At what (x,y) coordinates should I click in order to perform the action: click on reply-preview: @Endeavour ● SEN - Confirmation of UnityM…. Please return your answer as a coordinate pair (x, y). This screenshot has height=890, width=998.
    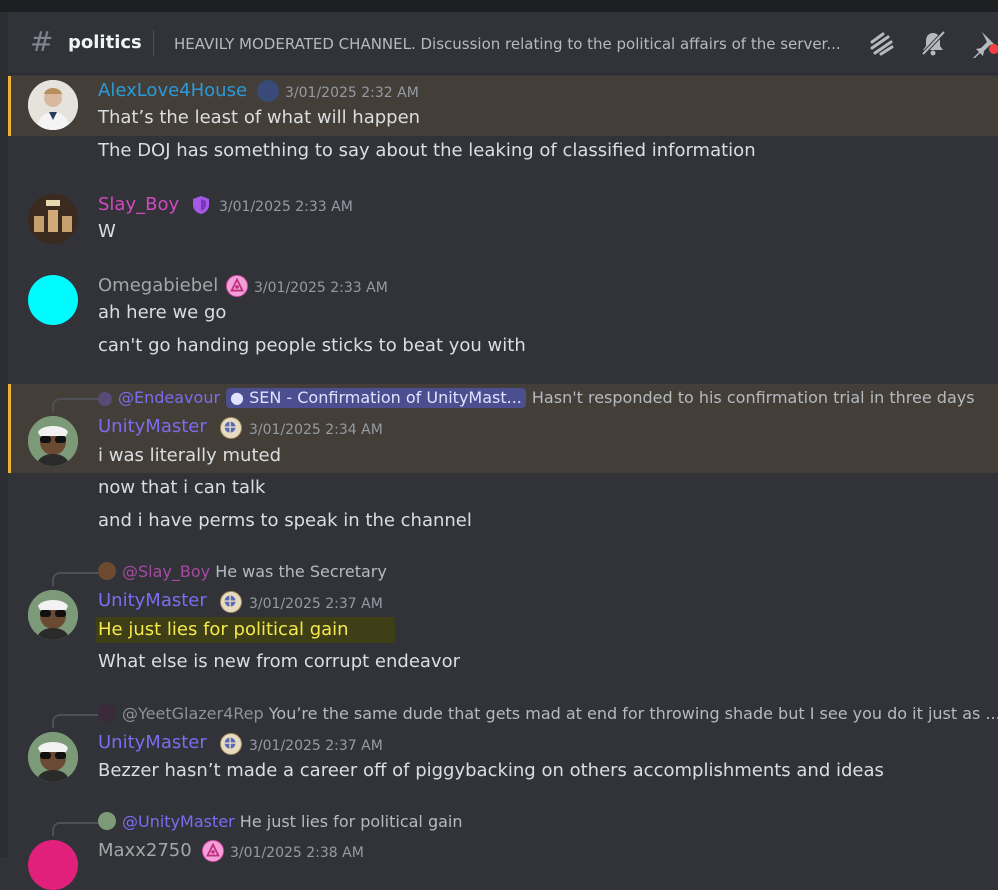
    Looking at the image, I should click on (536, 398).